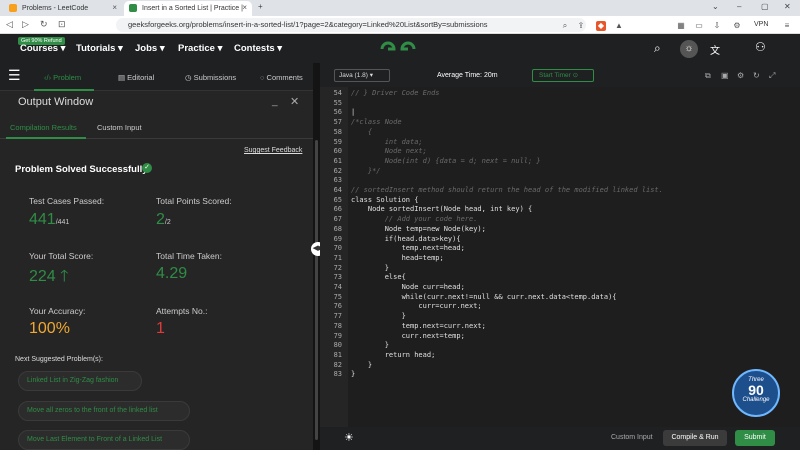 The height and width of the screenshot is (450, 800). I want to click on new-tab-icon: +, so click(260, 6).